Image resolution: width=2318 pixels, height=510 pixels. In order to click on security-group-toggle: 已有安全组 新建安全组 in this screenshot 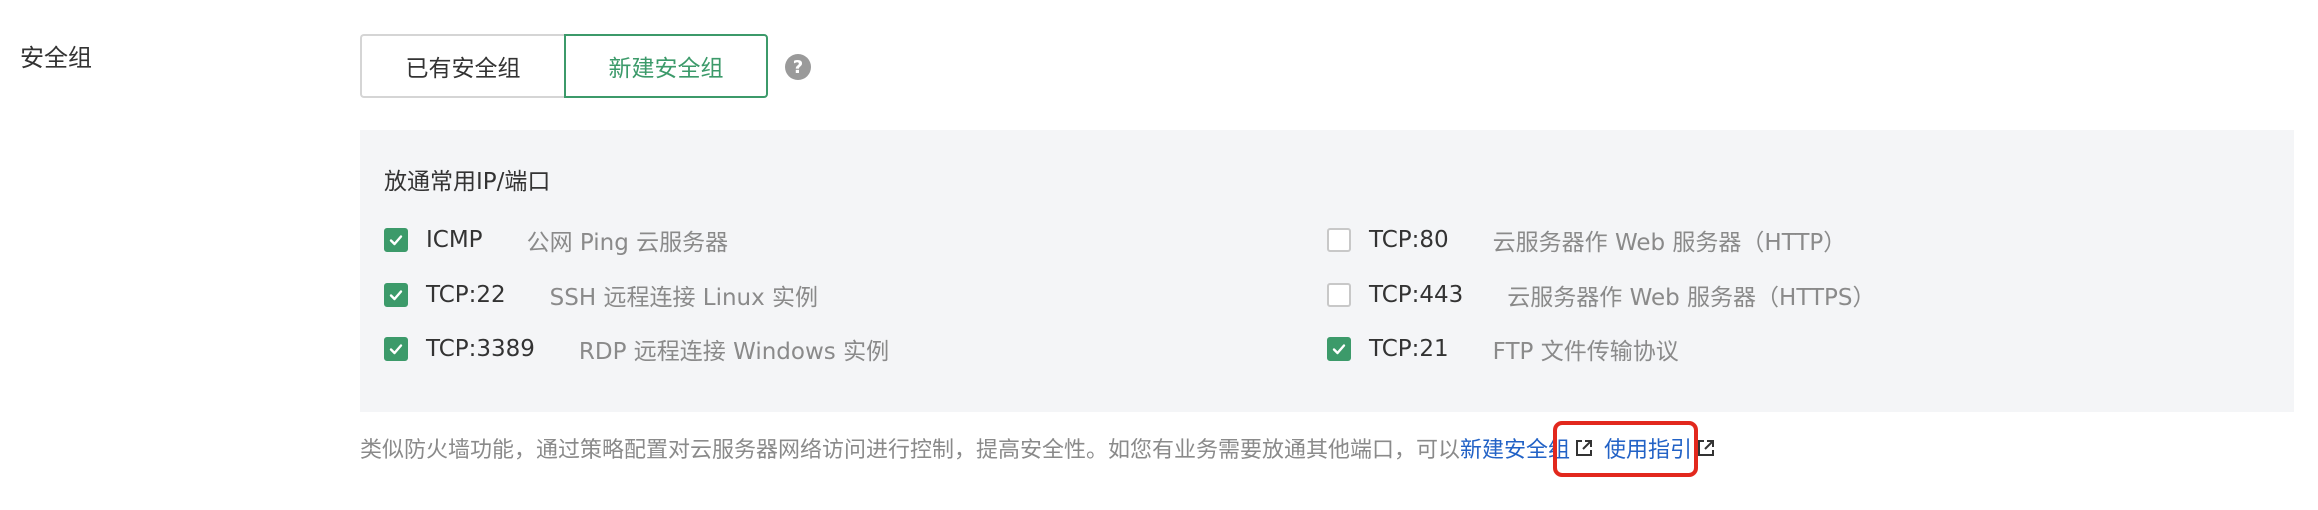, I will do `click(564, 66)`.